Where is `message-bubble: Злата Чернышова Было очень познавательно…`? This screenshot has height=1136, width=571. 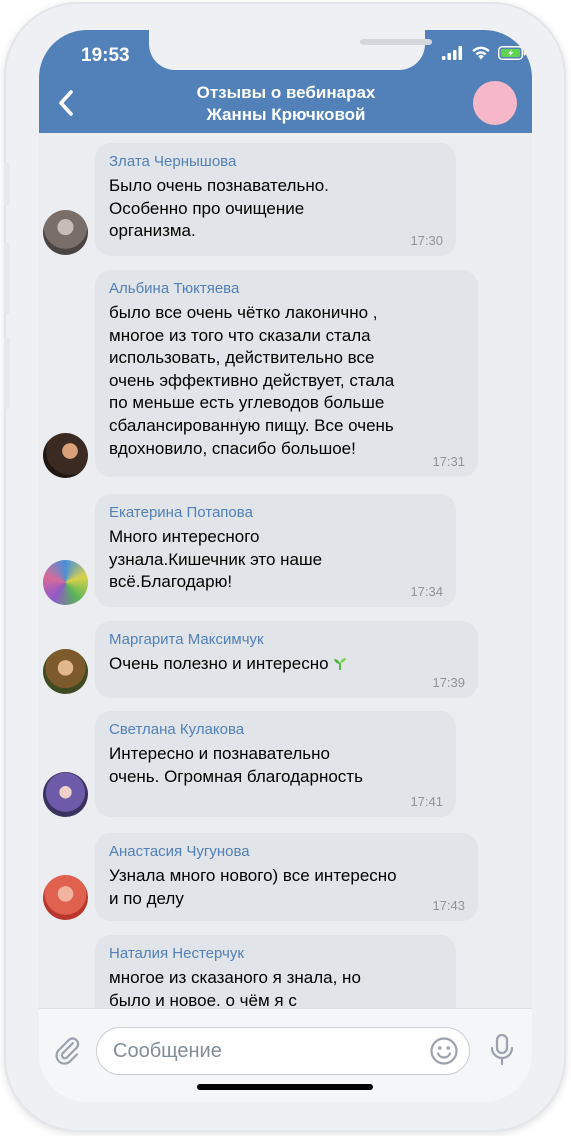
message-bubble: Злата Чернышова Было очень познавательно… is located at coordinates (275, 199).